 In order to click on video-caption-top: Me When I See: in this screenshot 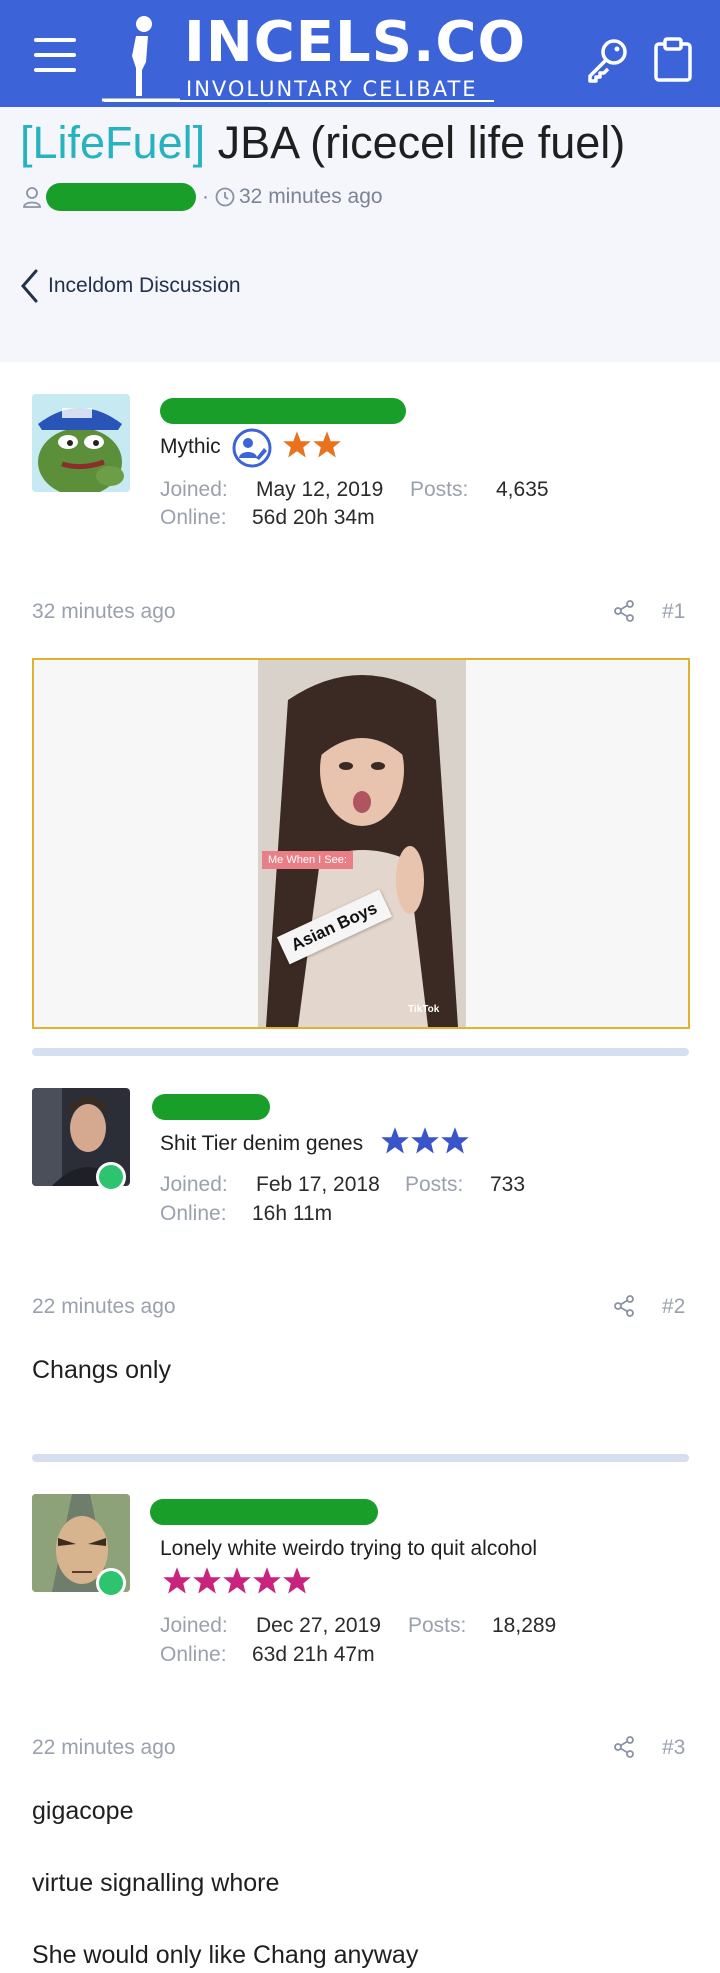, I will do `click(307, 860)`.